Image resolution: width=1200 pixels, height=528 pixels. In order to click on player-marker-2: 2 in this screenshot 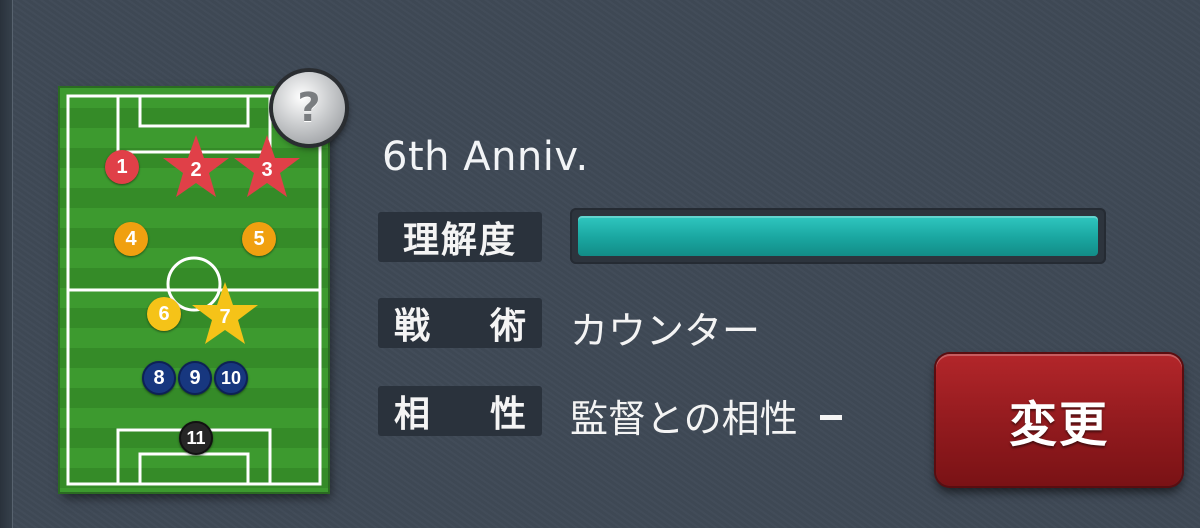, I will do `click(196, 166)`.